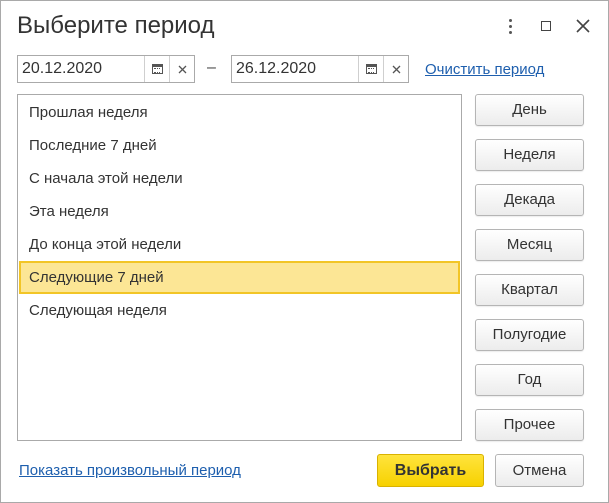 Image resolution: width=609 pixels, height=503 pixels. I want to click on close-icon, so click(583, 26).